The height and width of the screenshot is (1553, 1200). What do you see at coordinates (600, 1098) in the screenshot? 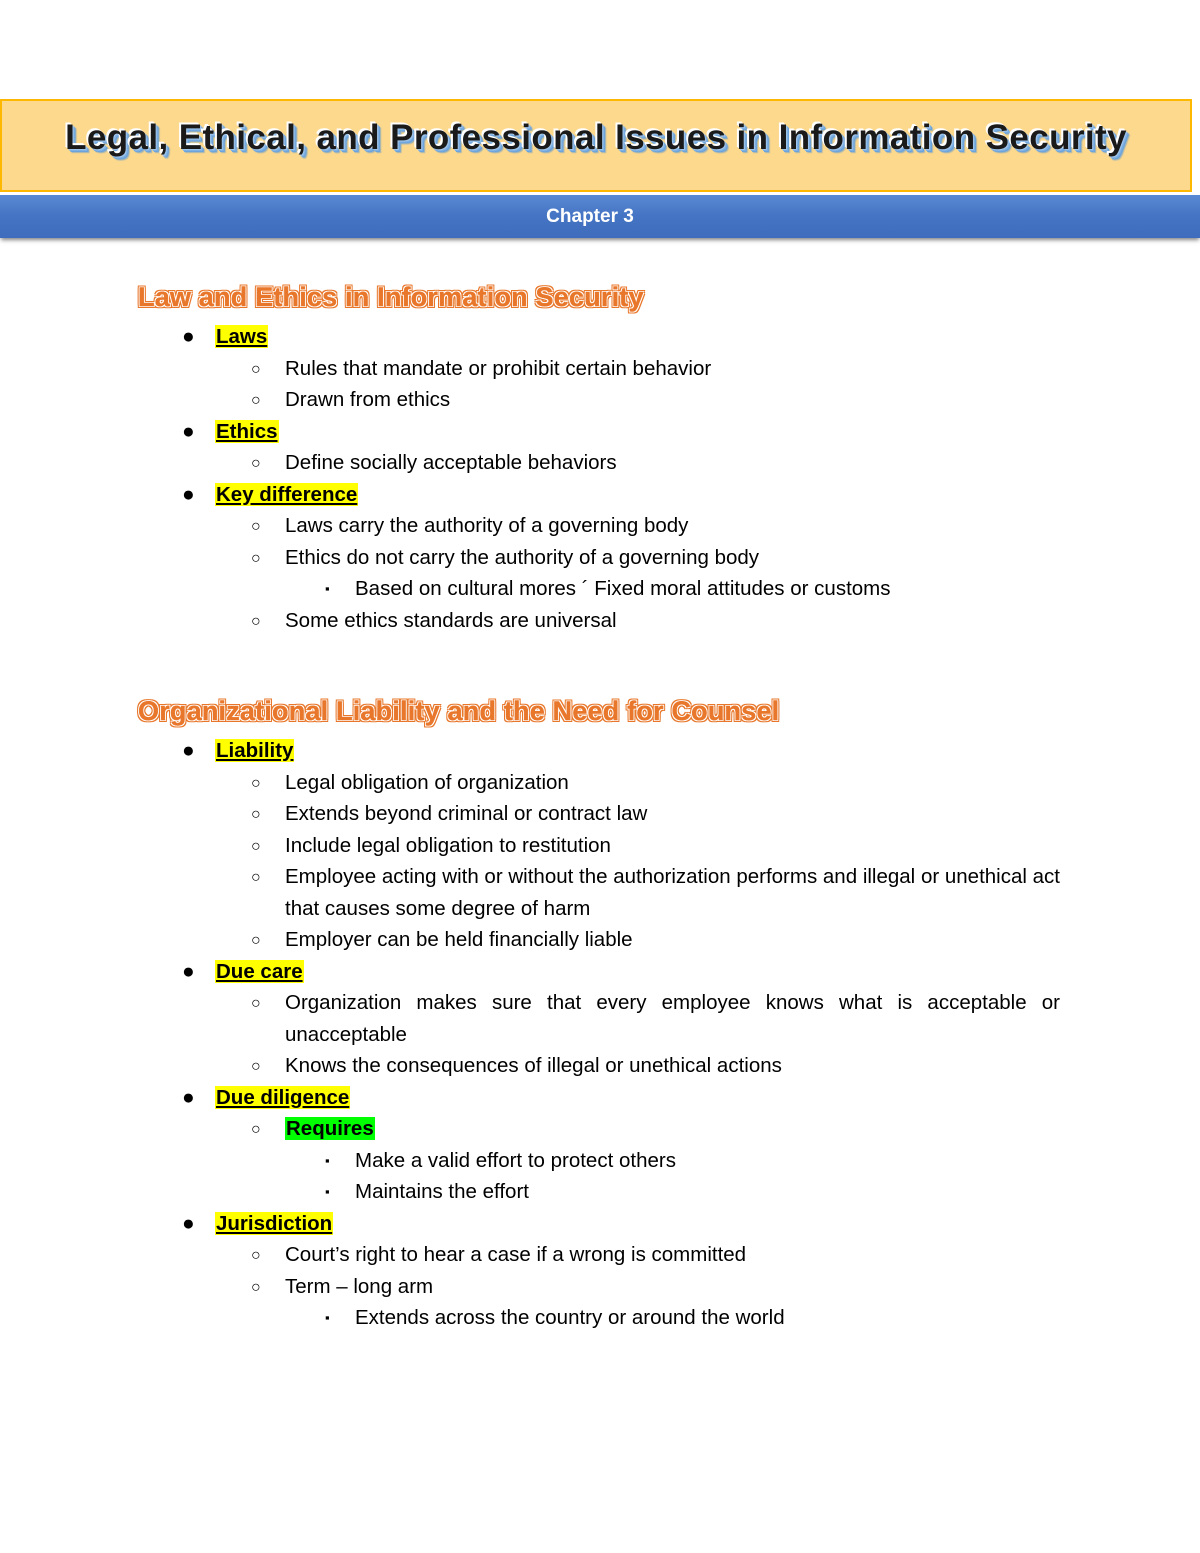
I see `outline-row-level1: ● Due diligence` at bounding box center [600, 1098].